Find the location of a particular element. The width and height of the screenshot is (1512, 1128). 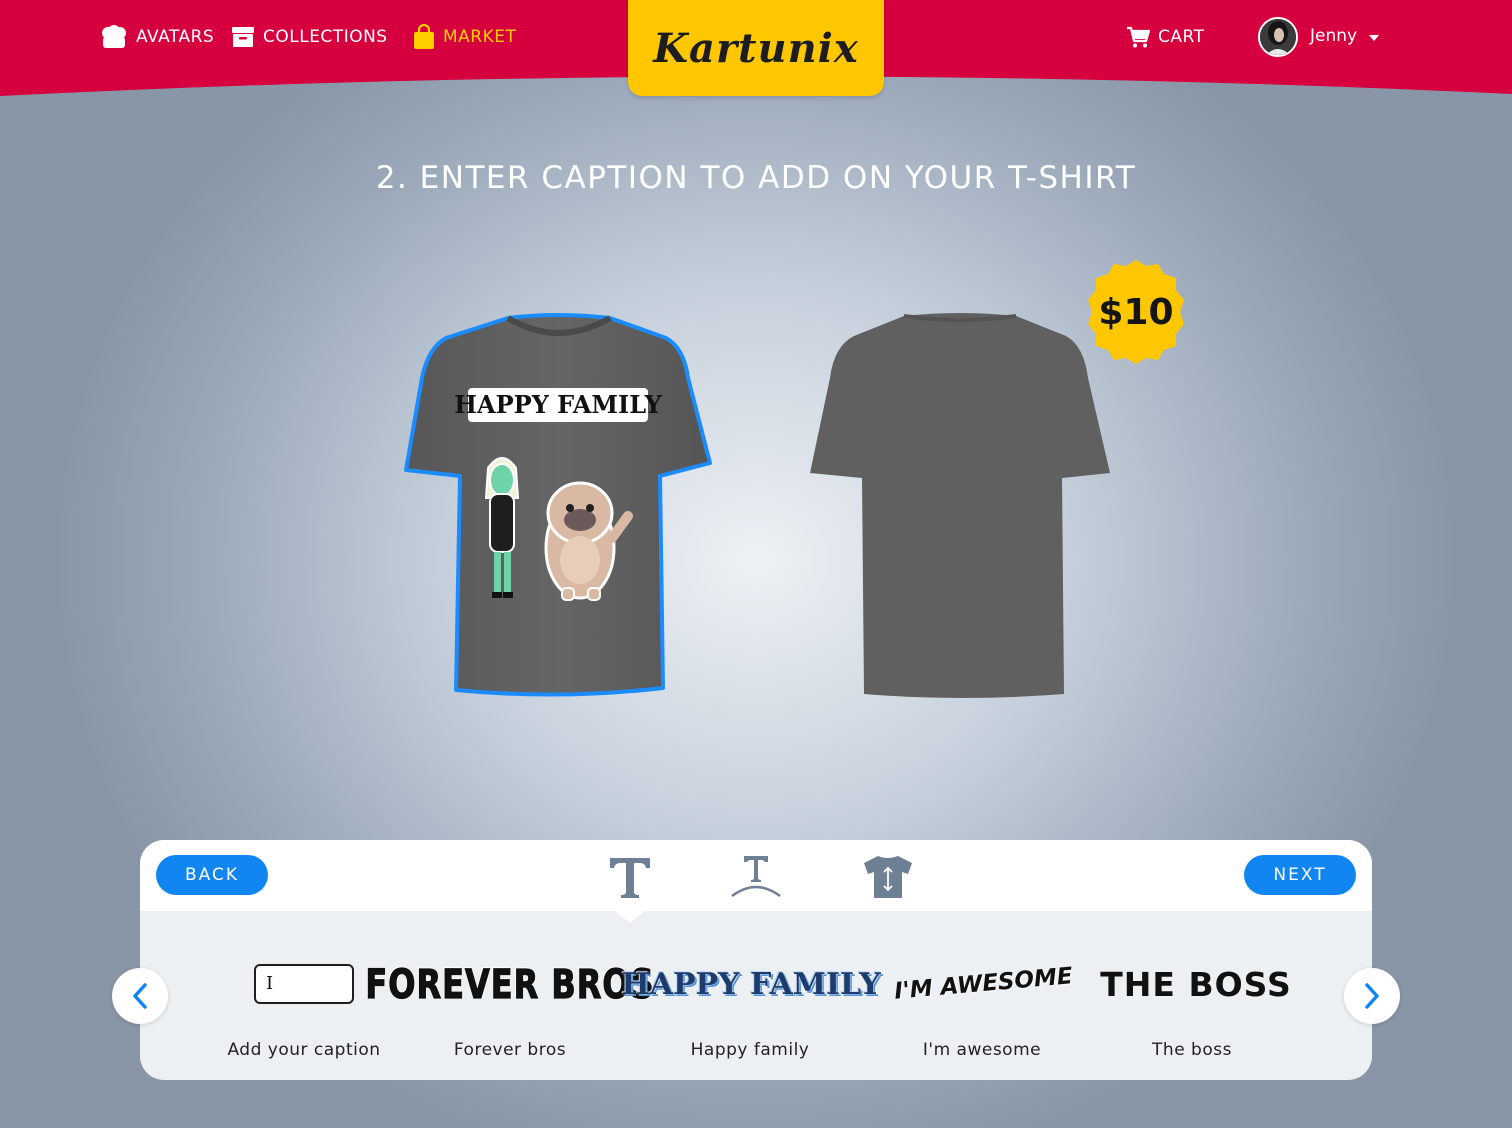

brand-logo: Kartunix is located at coordinates (756, 48).